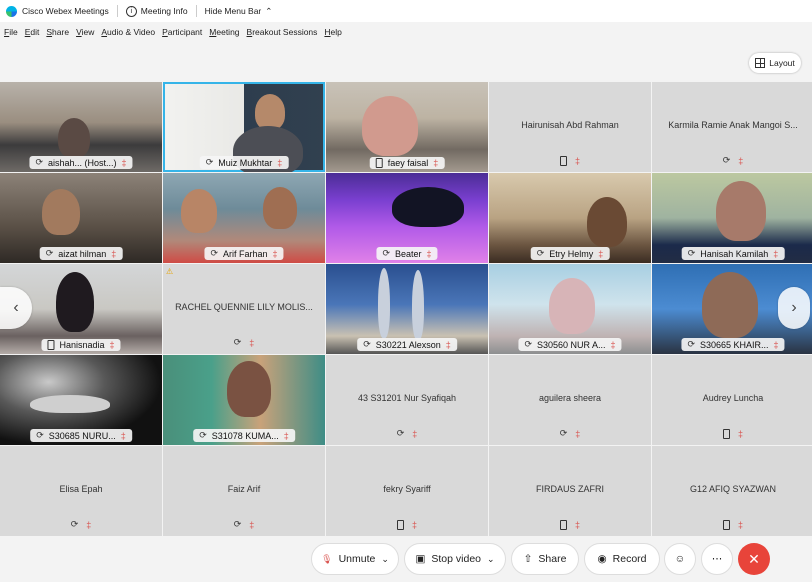 The image size is (812, 582). Describe the element at coordinates (407, 400) in the screenshot. I see `participant-tile: 43 S31201 Nur Syafiqah ⟳ ‡` at that location.